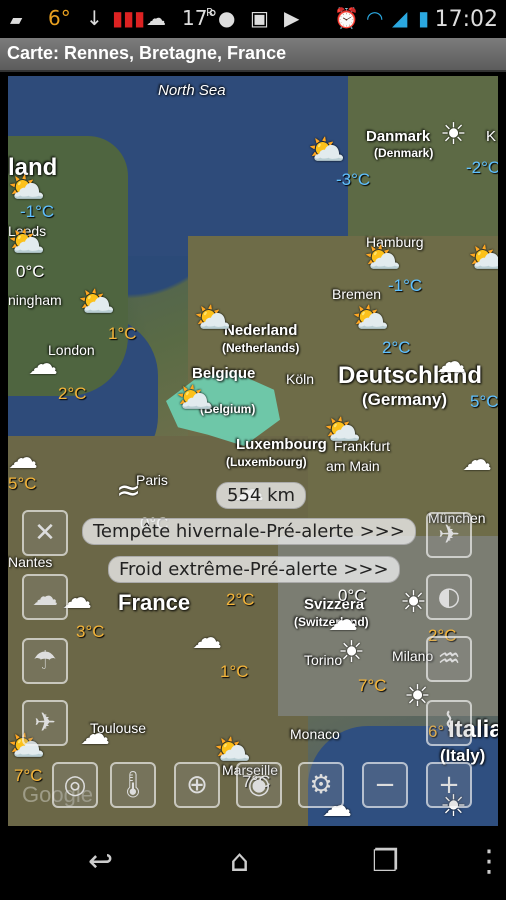 This screenshot has width=506, height=900. I want to click on label-denmark-alt: (Denmark), so click(404, 153).